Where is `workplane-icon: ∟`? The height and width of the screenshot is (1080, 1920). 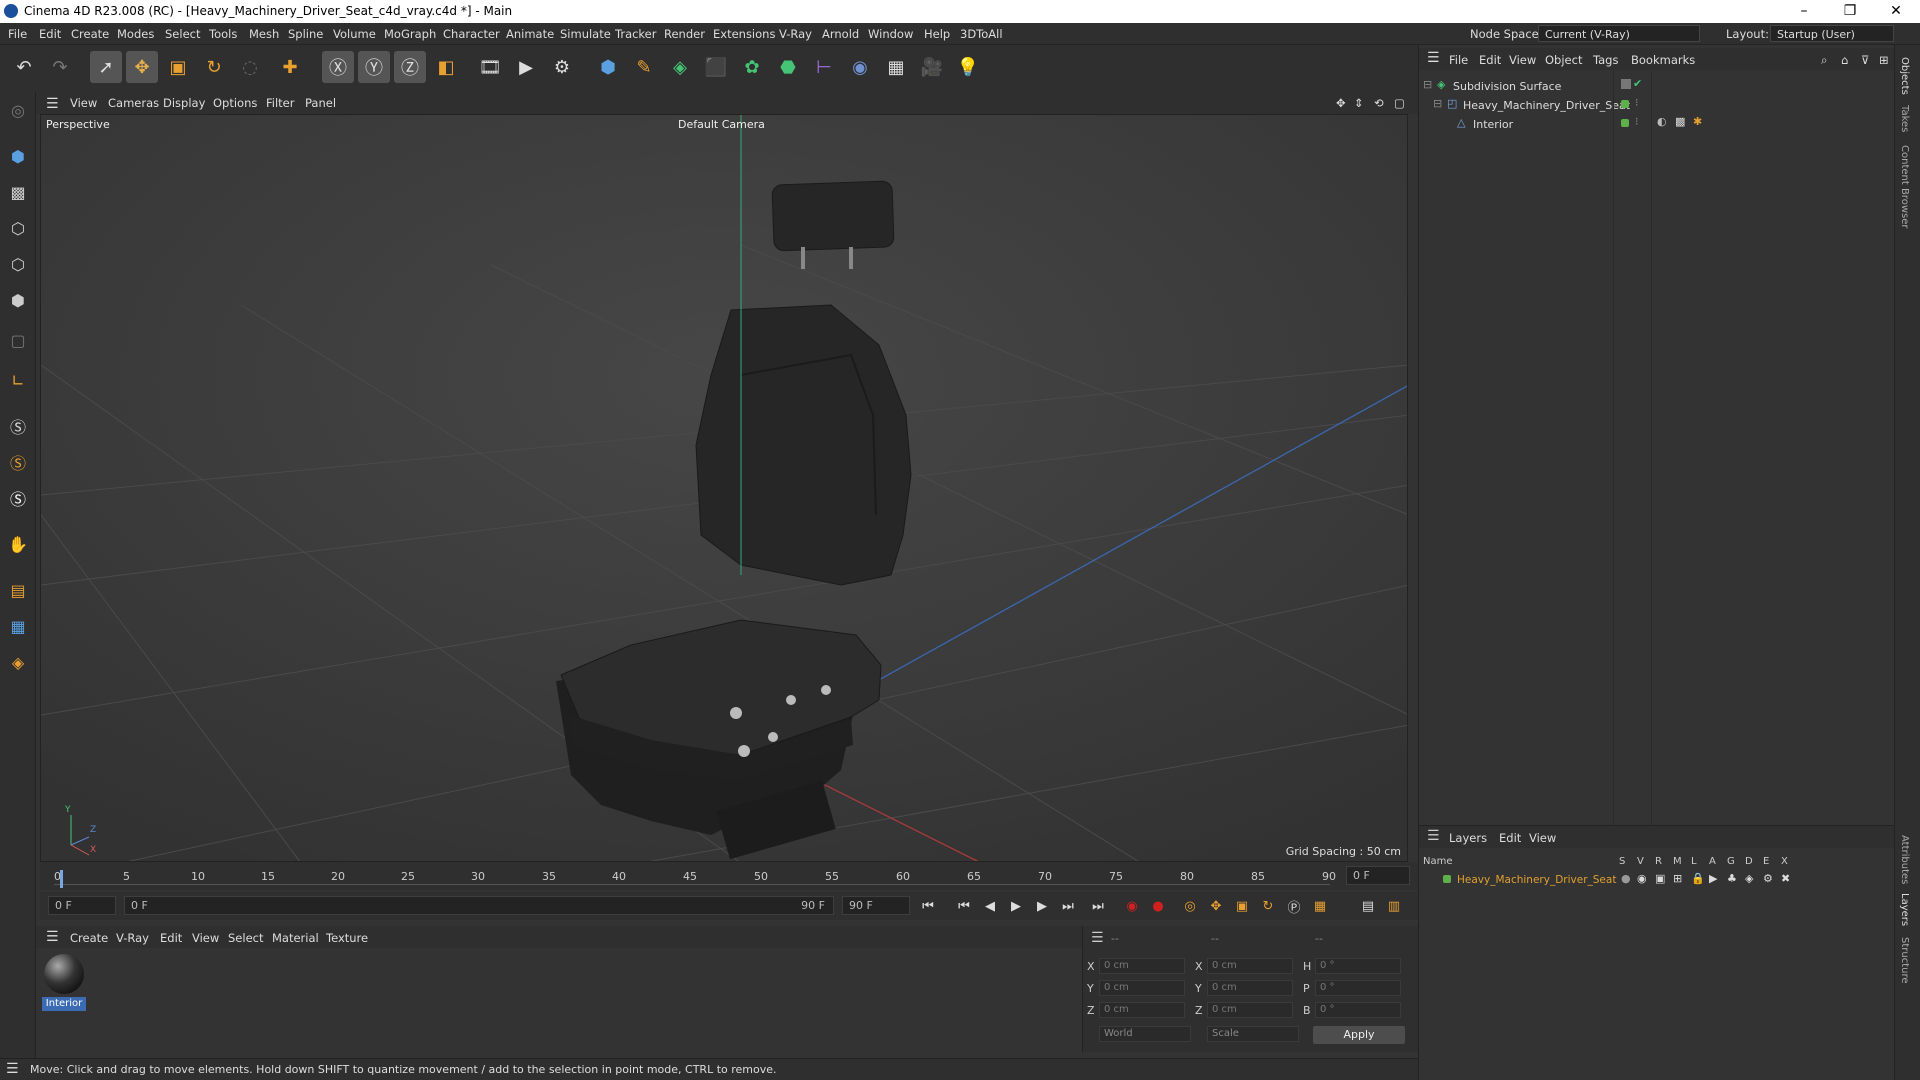
workplane-icon: ∟ is located at coordinates (18, 380).